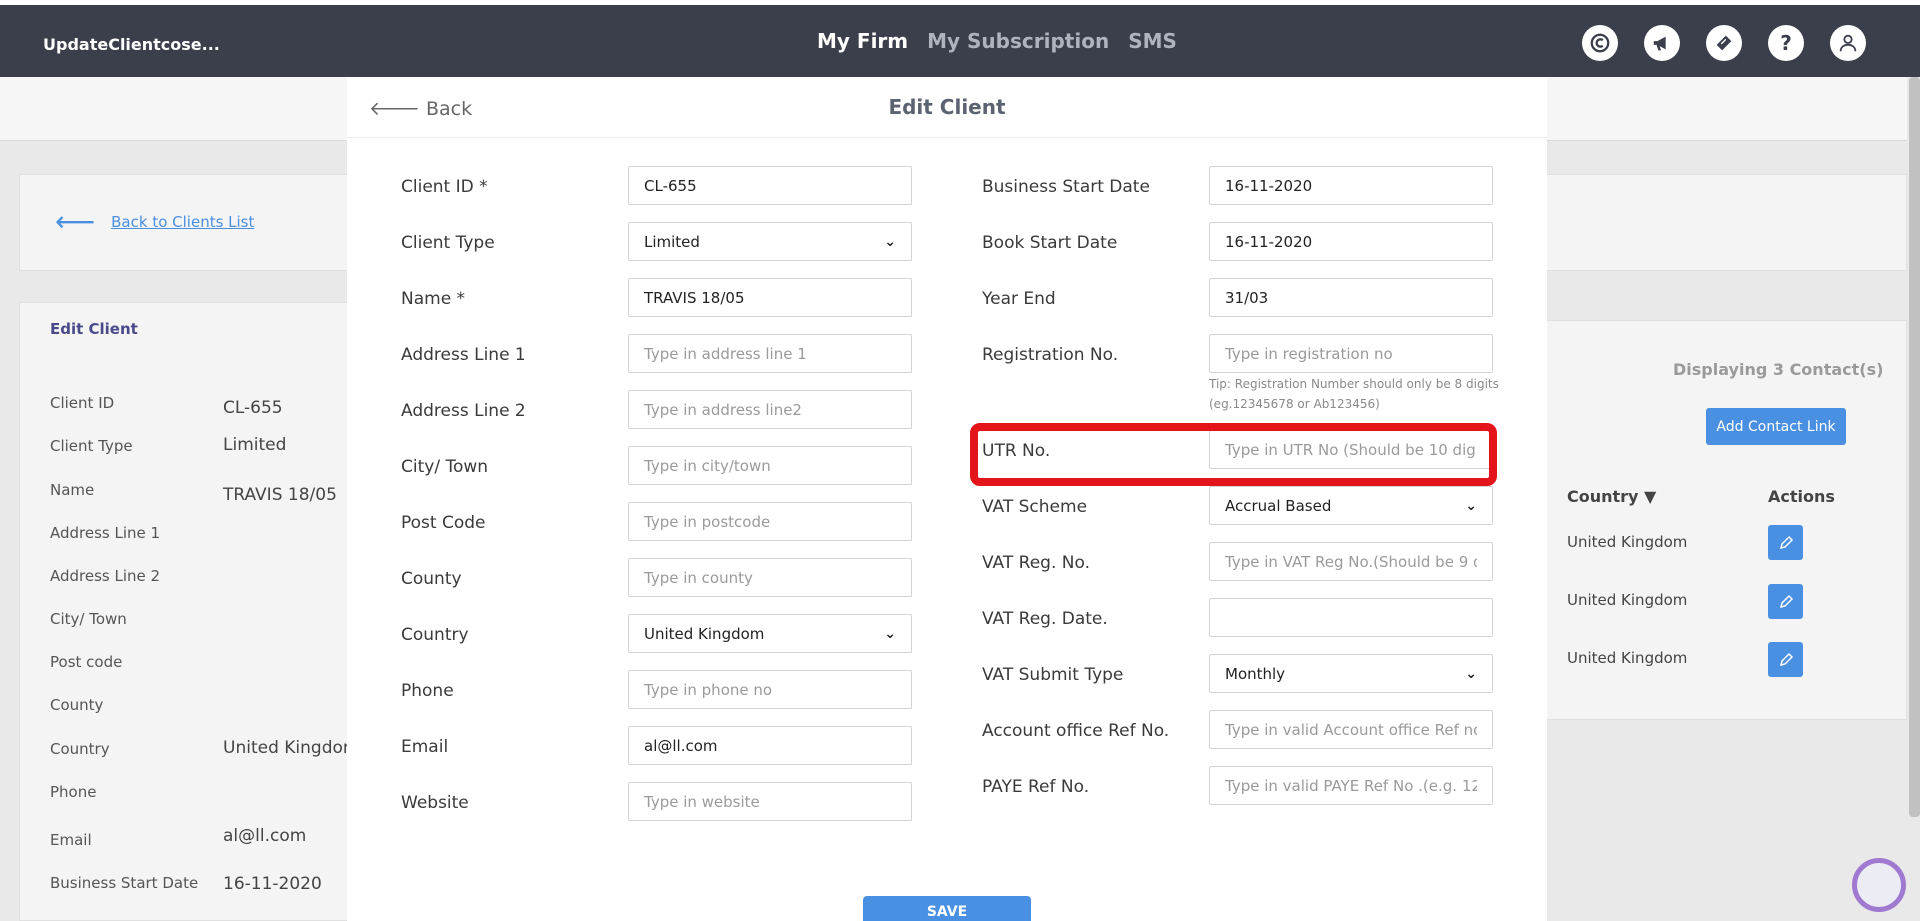  Describe the element at coordinates (1776, 426) in the screenshot. I see `add-contact-link-button: Add Contact Link` at that location.